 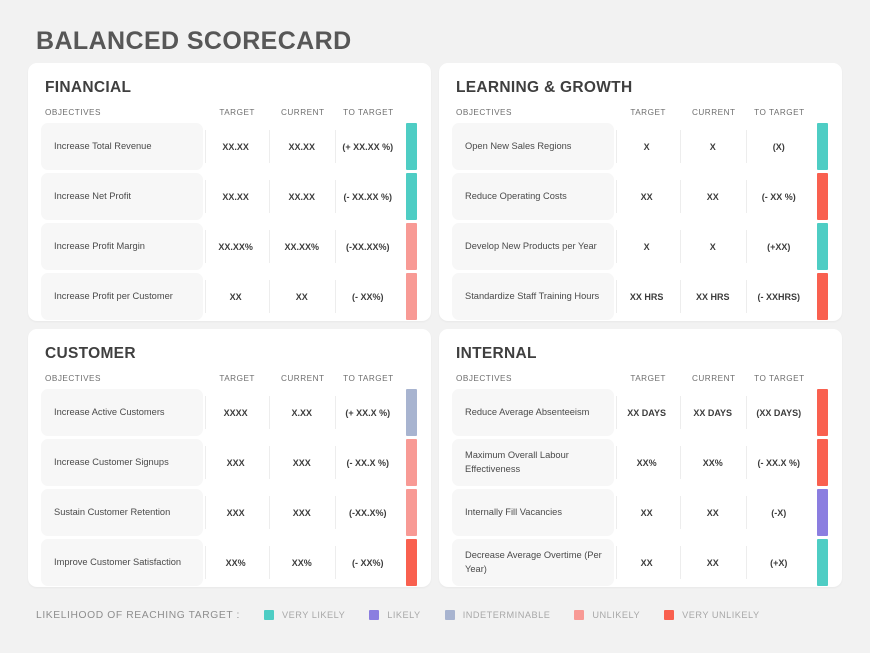 I want to click on row-current: X, so click(x=712, y=246).